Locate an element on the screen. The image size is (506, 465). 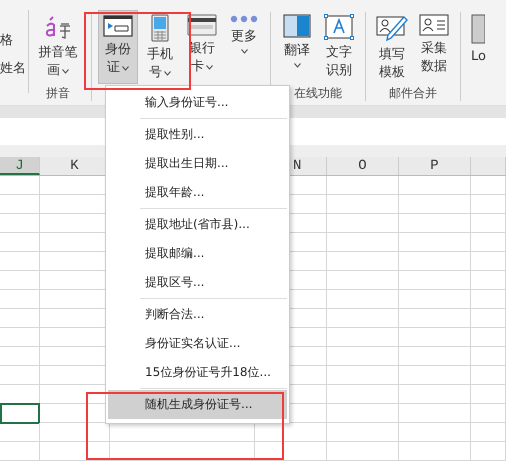
group-label: 邮件合并 is located at coordinates (413, 93).